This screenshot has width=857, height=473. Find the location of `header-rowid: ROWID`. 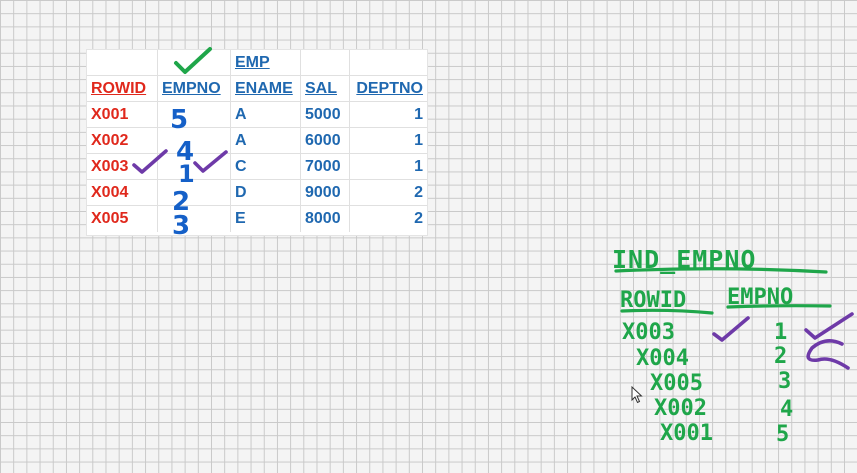

header-rowid: ROWID is located at coordinates (122, 89).